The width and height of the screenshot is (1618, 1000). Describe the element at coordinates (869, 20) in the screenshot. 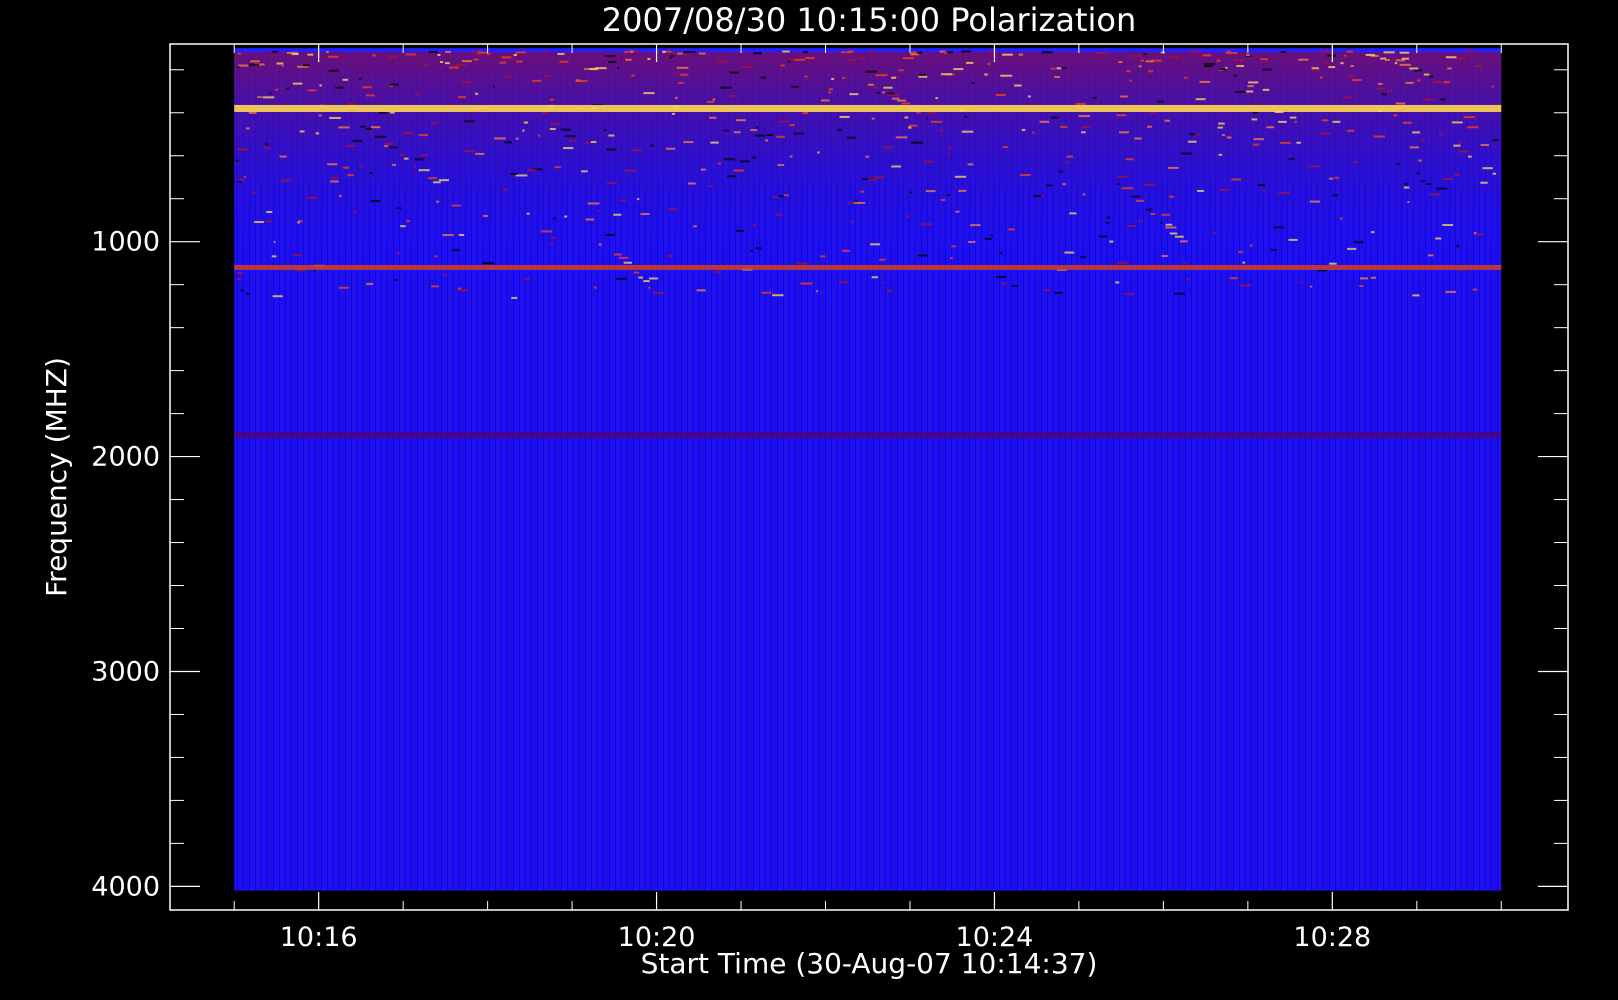

I see `chart-title: 2007/08/30 10:15:00 Polarization` at that location.